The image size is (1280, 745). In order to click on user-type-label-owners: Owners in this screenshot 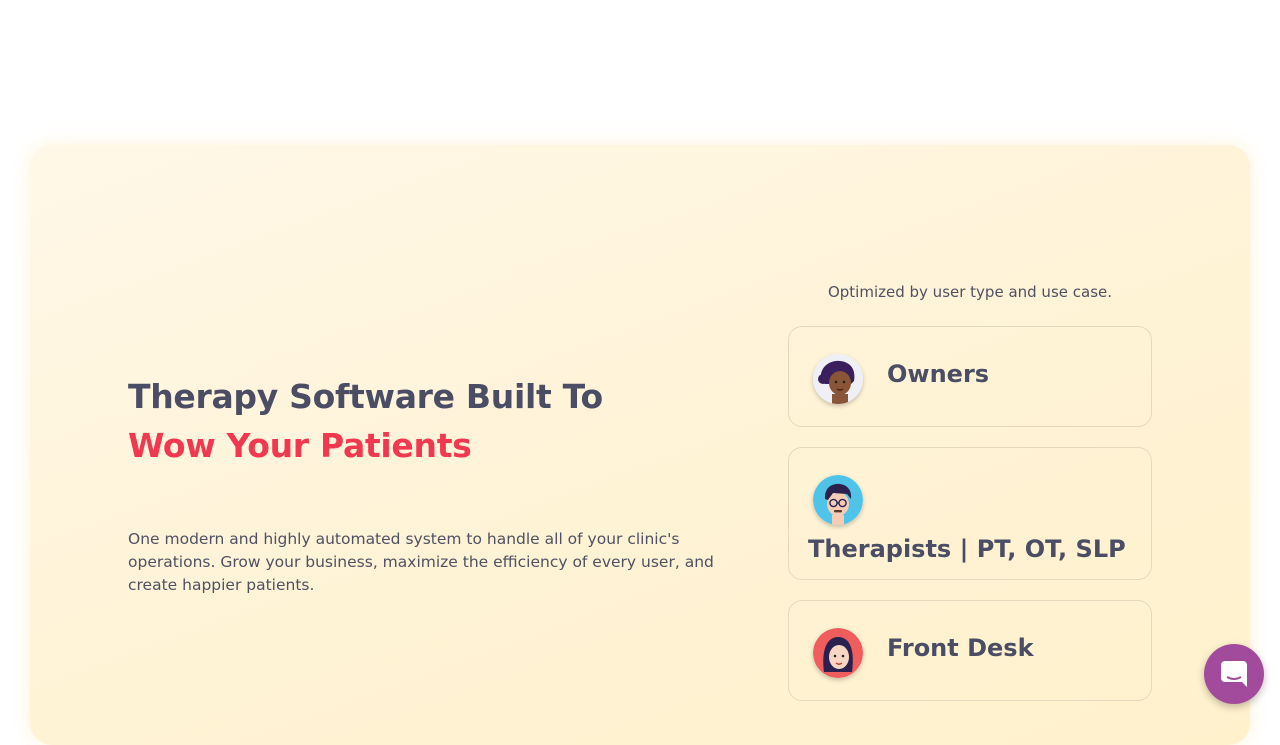, I will do `click(938, 374)`.